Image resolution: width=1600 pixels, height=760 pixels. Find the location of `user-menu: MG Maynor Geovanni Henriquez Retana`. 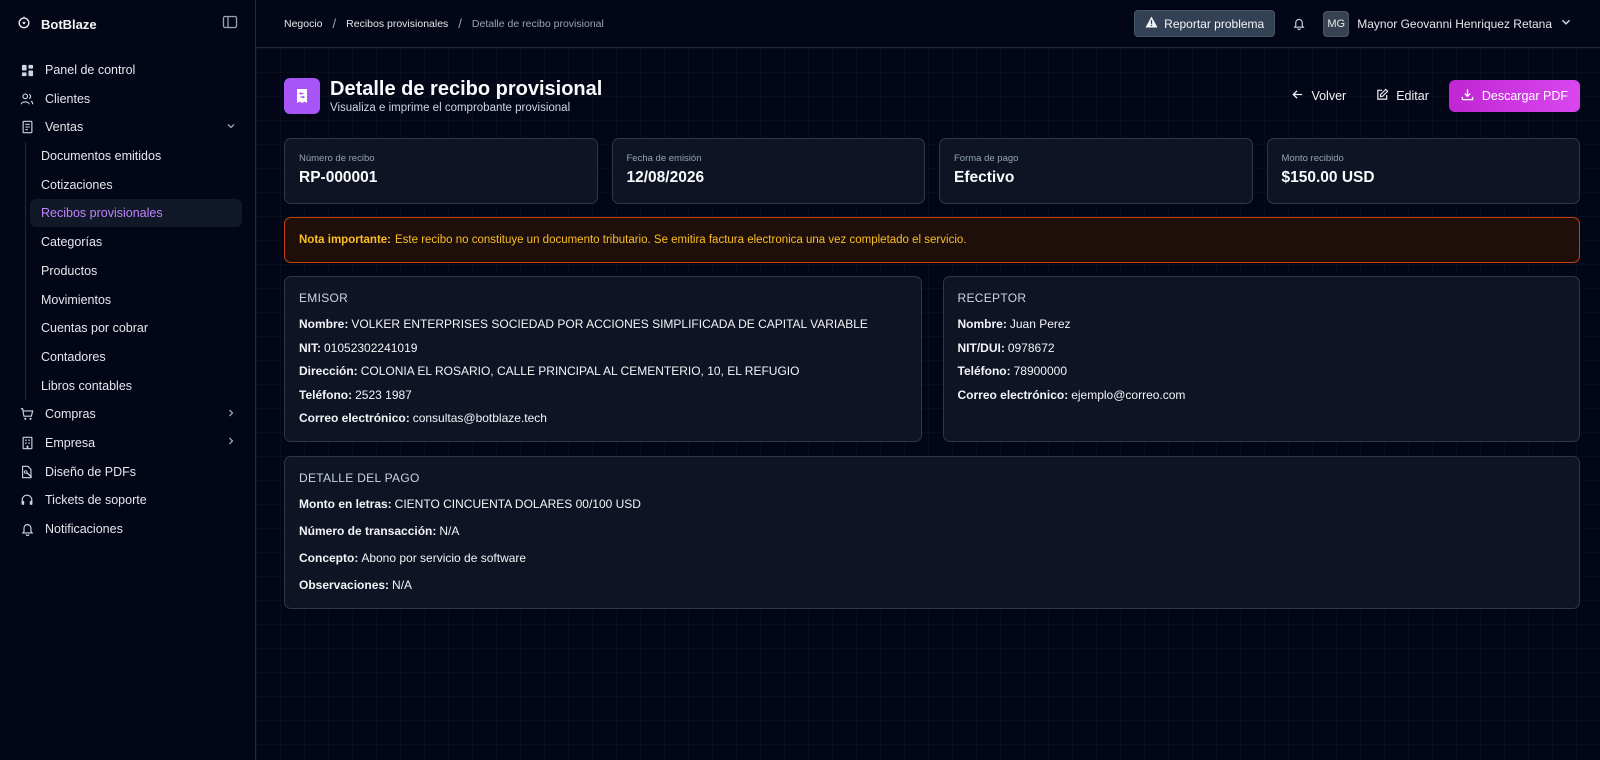

user-menu: MG Maynor Geovanni Henriquez Retana is located at coordinates (1447, 23).